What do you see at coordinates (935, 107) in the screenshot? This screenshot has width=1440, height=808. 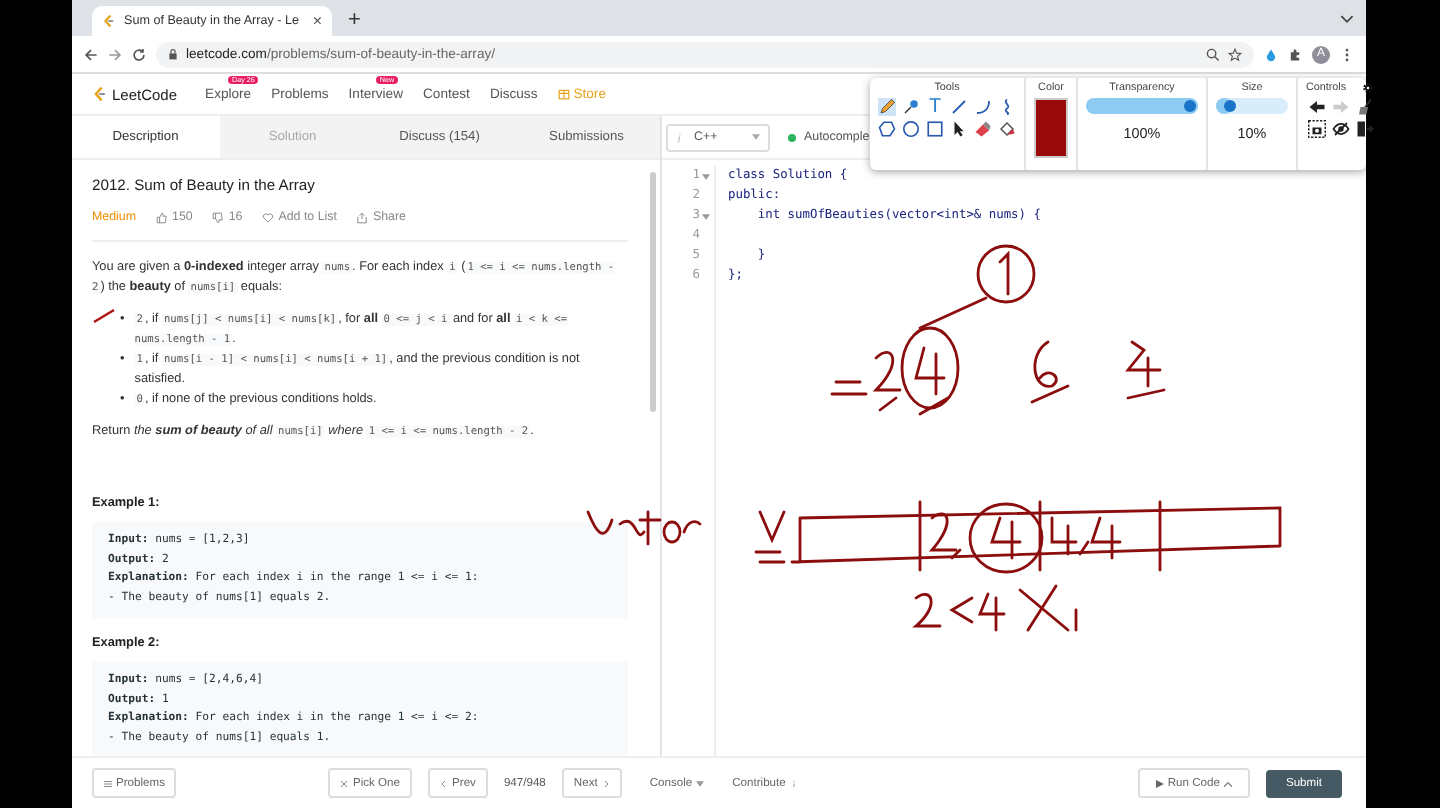 I see `text-tool-button: T` at bounding box center [935, 107].